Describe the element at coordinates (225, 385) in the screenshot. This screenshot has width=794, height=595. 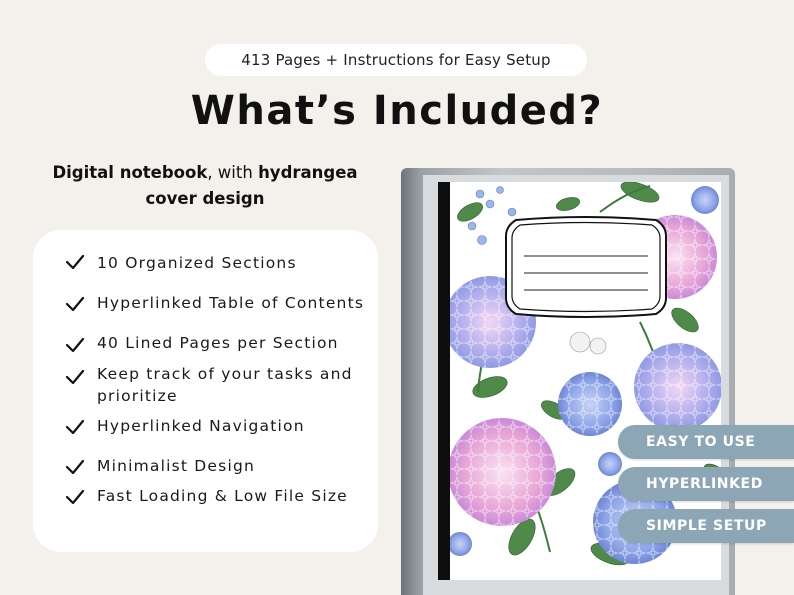
I see `feature-label: Keep track of your tasks and prioritize` at that location.